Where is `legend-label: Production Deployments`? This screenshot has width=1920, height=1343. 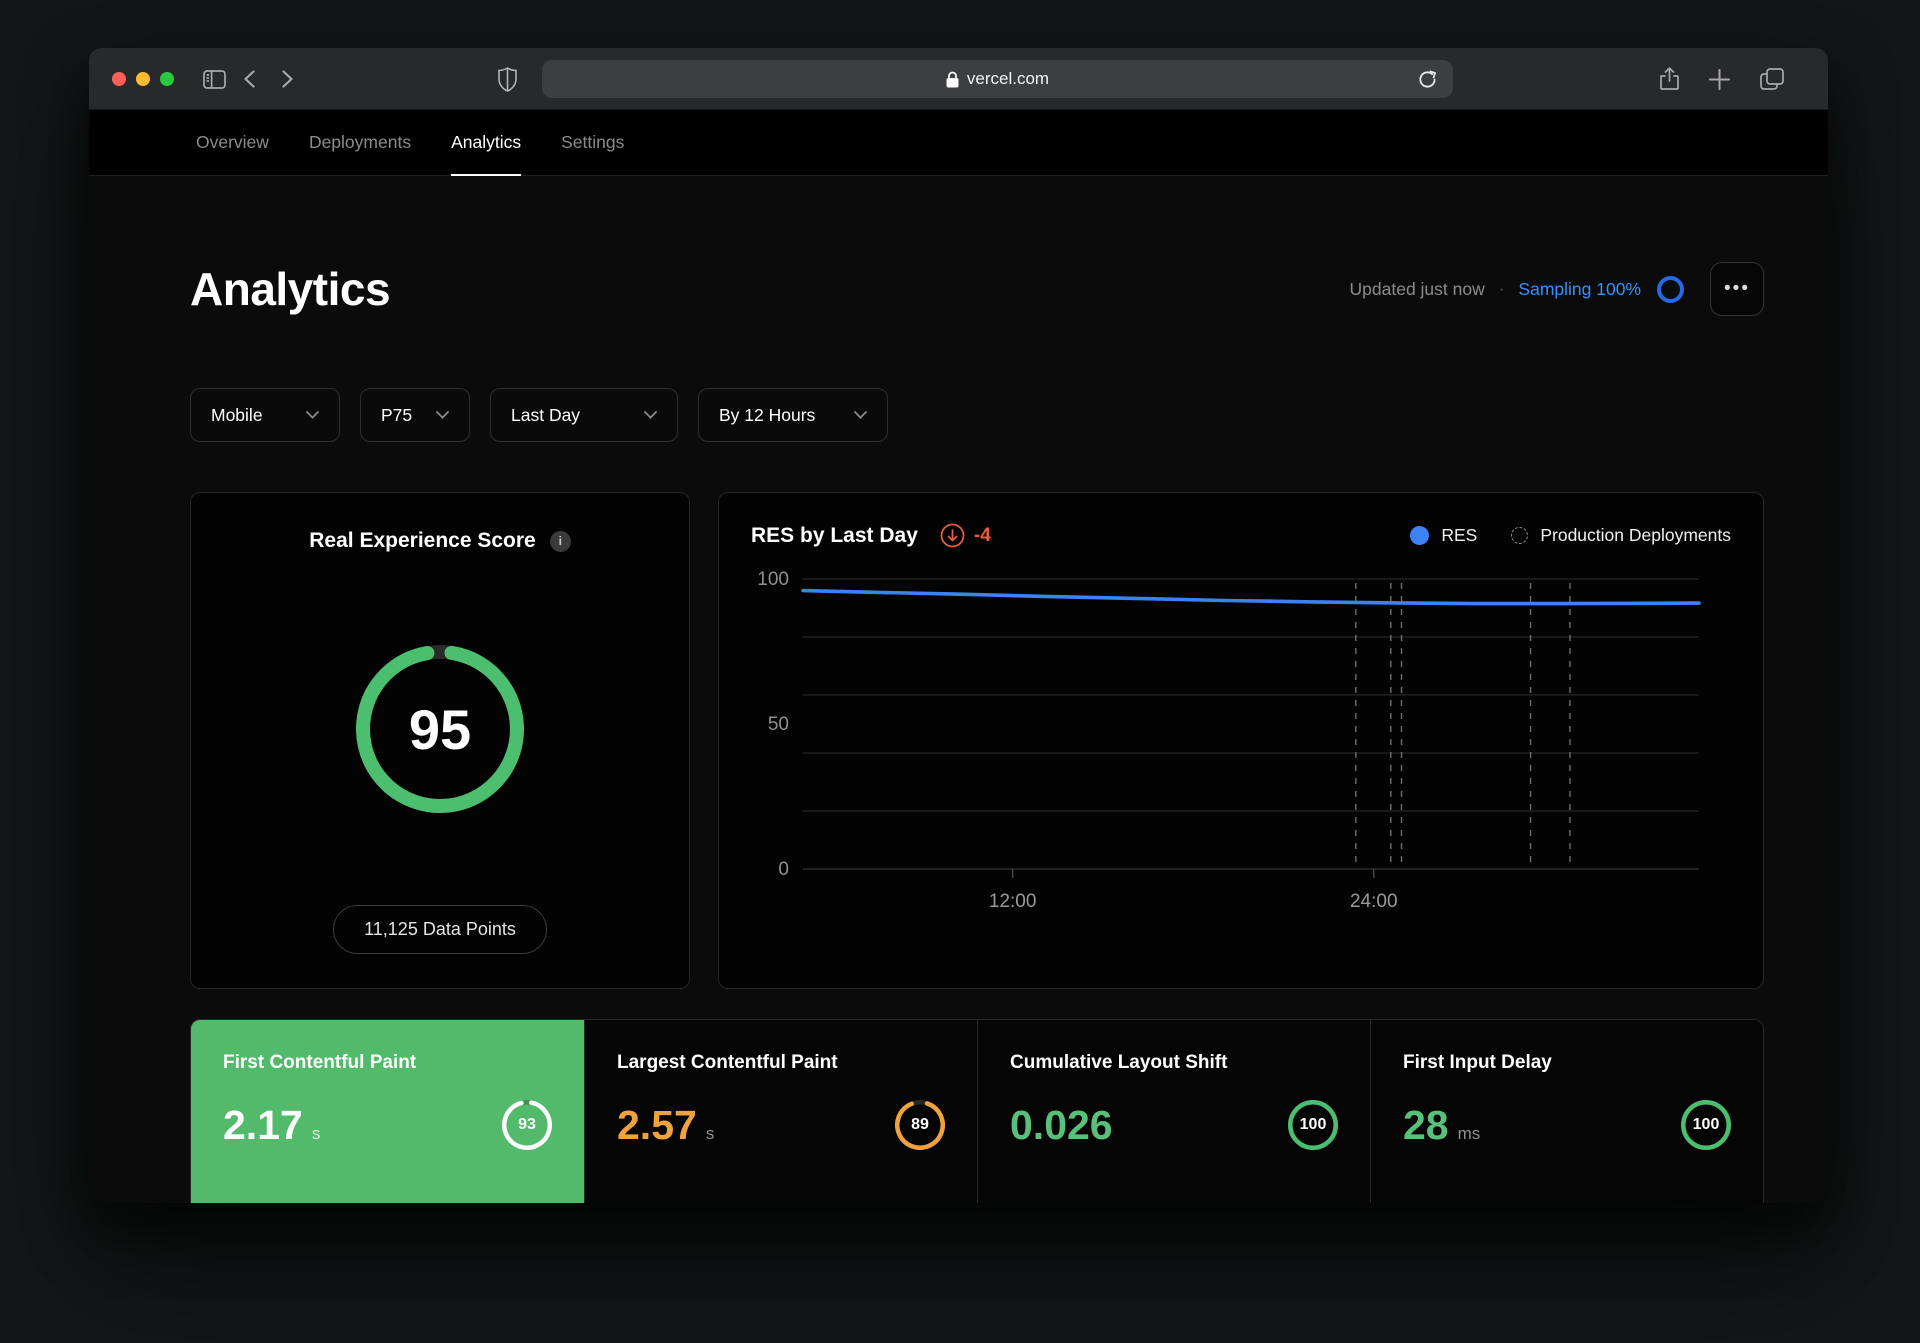
legend-label: Production Deployments is located at coordinates (1635, 535).